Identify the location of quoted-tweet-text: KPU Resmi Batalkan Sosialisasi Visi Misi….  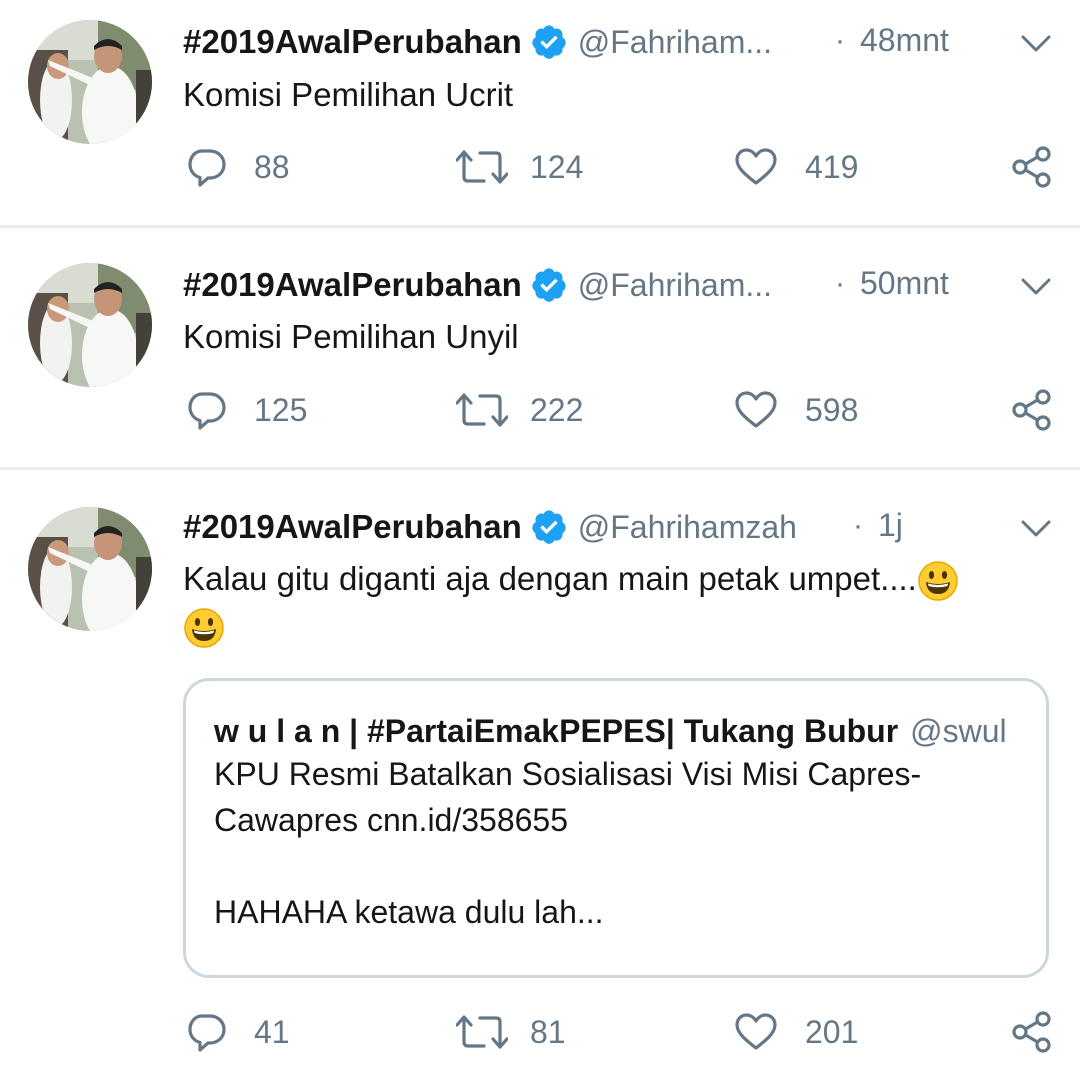
(568, 843).